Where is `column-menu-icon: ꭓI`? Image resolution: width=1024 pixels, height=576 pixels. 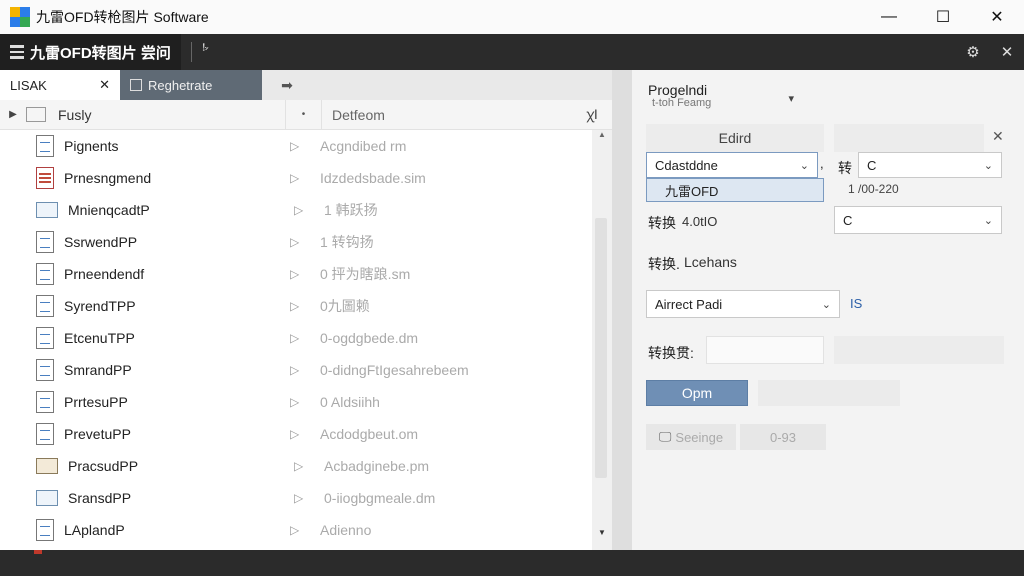
column-menu-icon: ꭓI is located at coordinates (592, 114).